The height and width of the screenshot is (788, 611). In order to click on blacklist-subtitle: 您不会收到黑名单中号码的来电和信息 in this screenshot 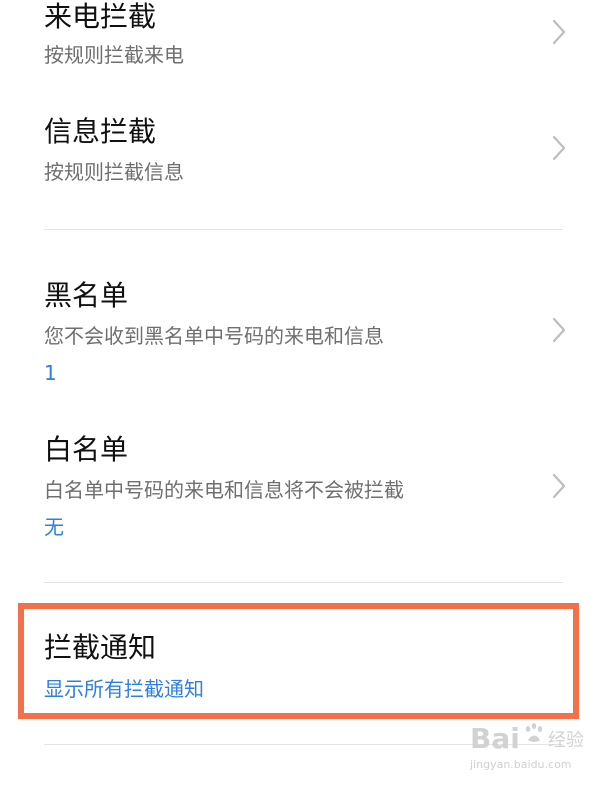, I will do `click(214, 336)`.